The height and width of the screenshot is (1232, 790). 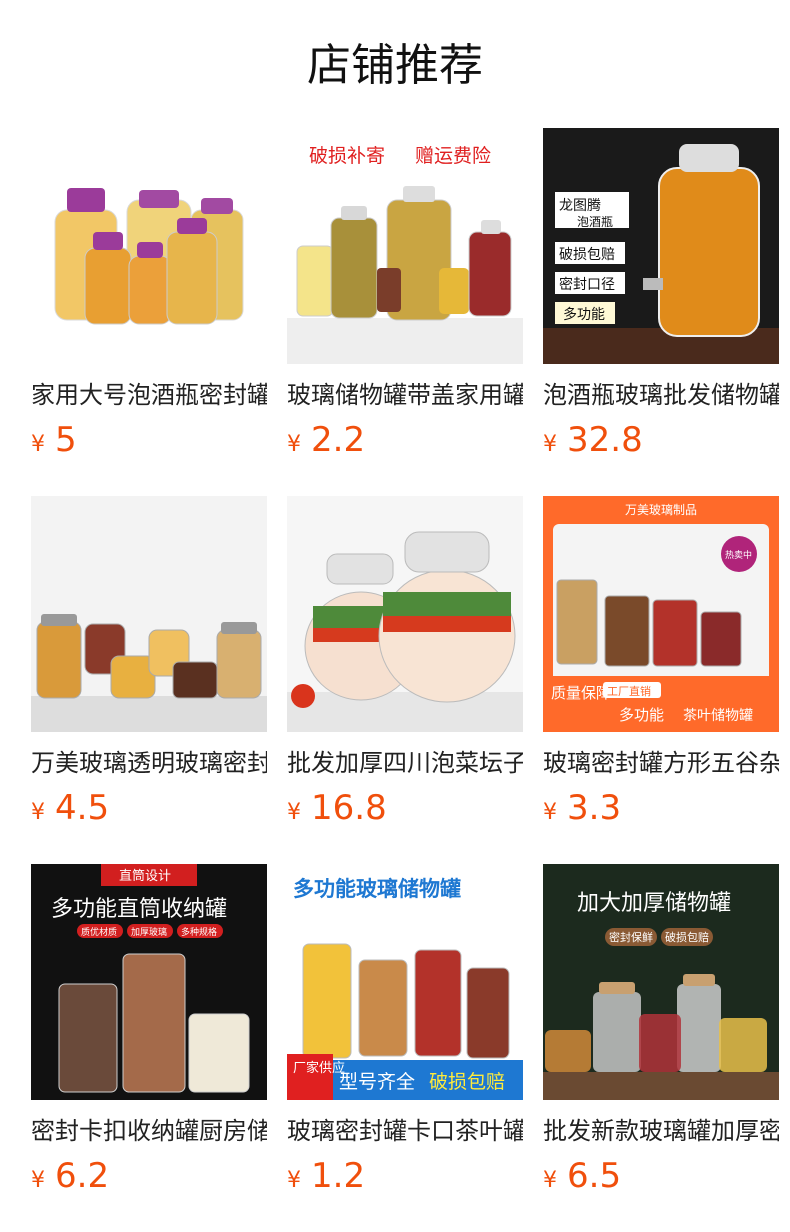 What do you see at coordinates (453, 156) in the screenshot?
I see `overlay-text: 赠运费险` at bounding box center [453, 156].